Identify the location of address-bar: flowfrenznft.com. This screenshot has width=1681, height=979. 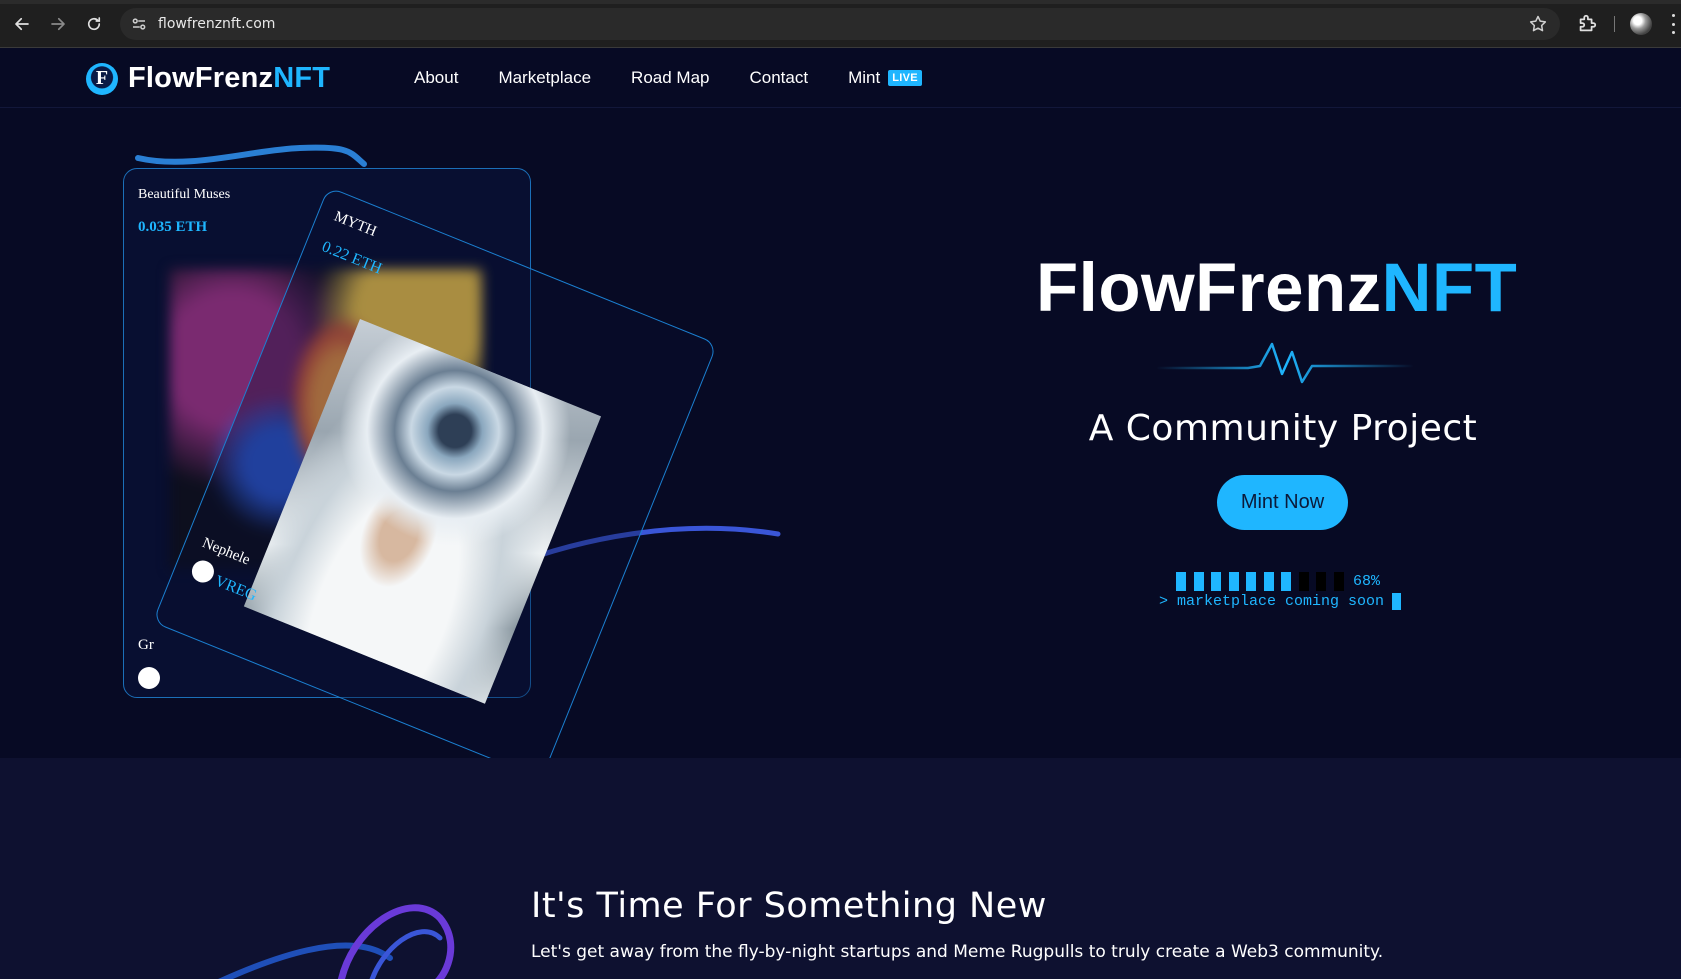
(840, 24).